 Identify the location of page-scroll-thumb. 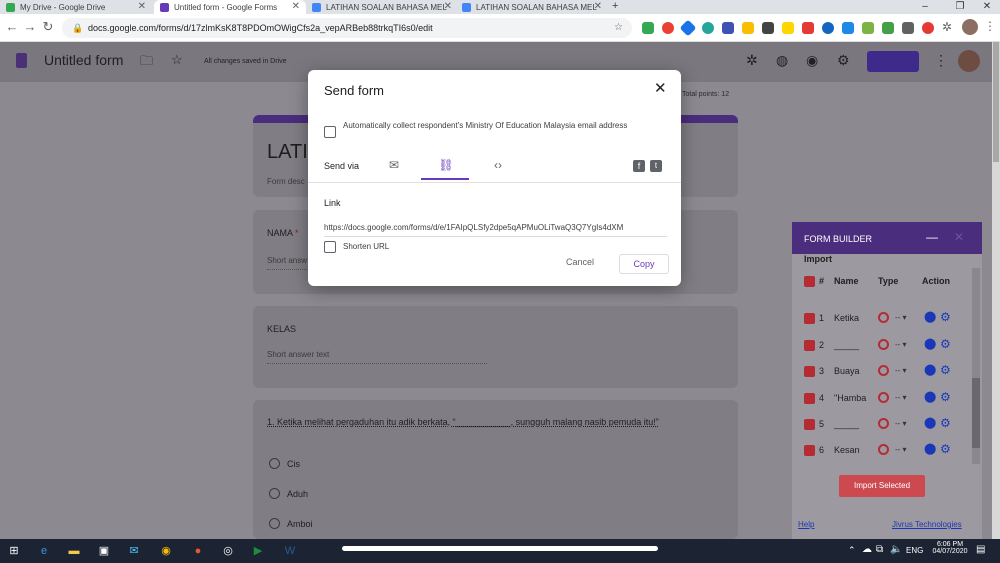
(996, 102).